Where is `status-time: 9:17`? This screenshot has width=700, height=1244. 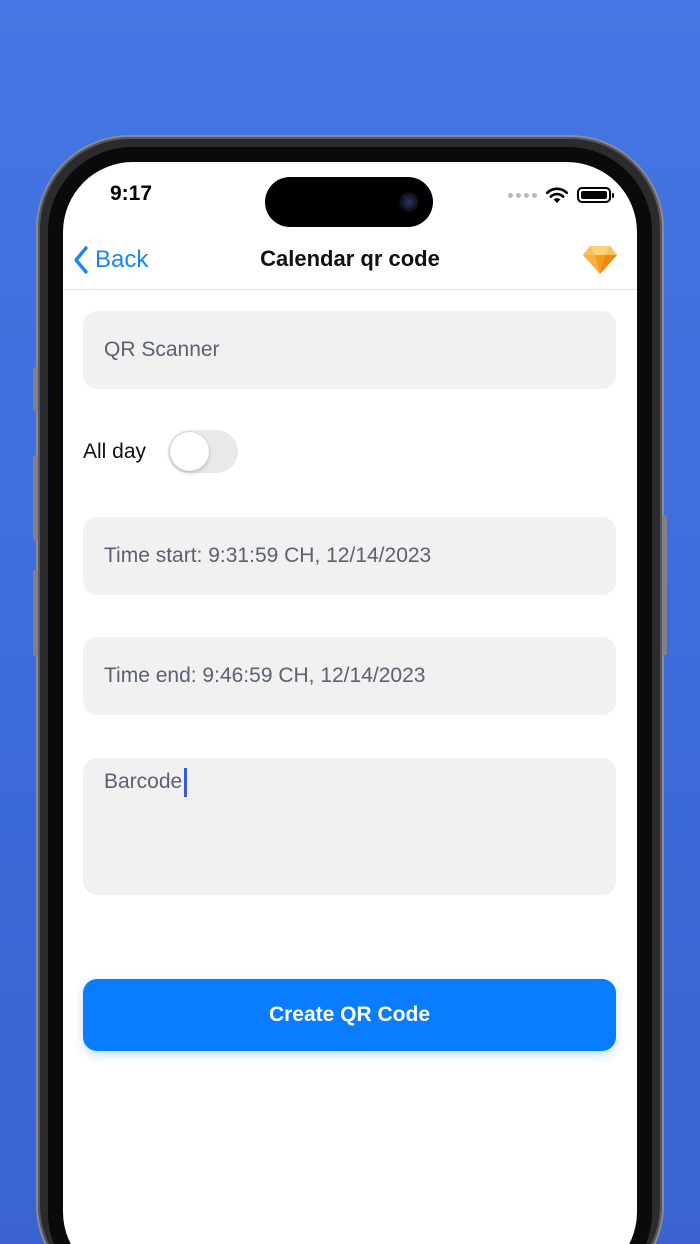
status-time: 9:17 is located at coordinates (131, 193).